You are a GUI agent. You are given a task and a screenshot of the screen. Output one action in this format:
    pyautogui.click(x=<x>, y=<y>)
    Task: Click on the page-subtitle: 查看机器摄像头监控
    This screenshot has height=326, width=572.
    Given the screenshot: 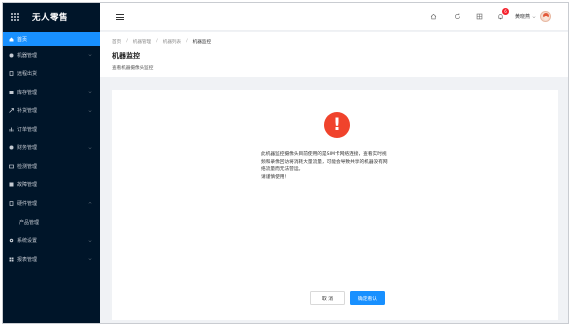 What is the action you would take?
    pyautogui.click(x=133, y=68)
    